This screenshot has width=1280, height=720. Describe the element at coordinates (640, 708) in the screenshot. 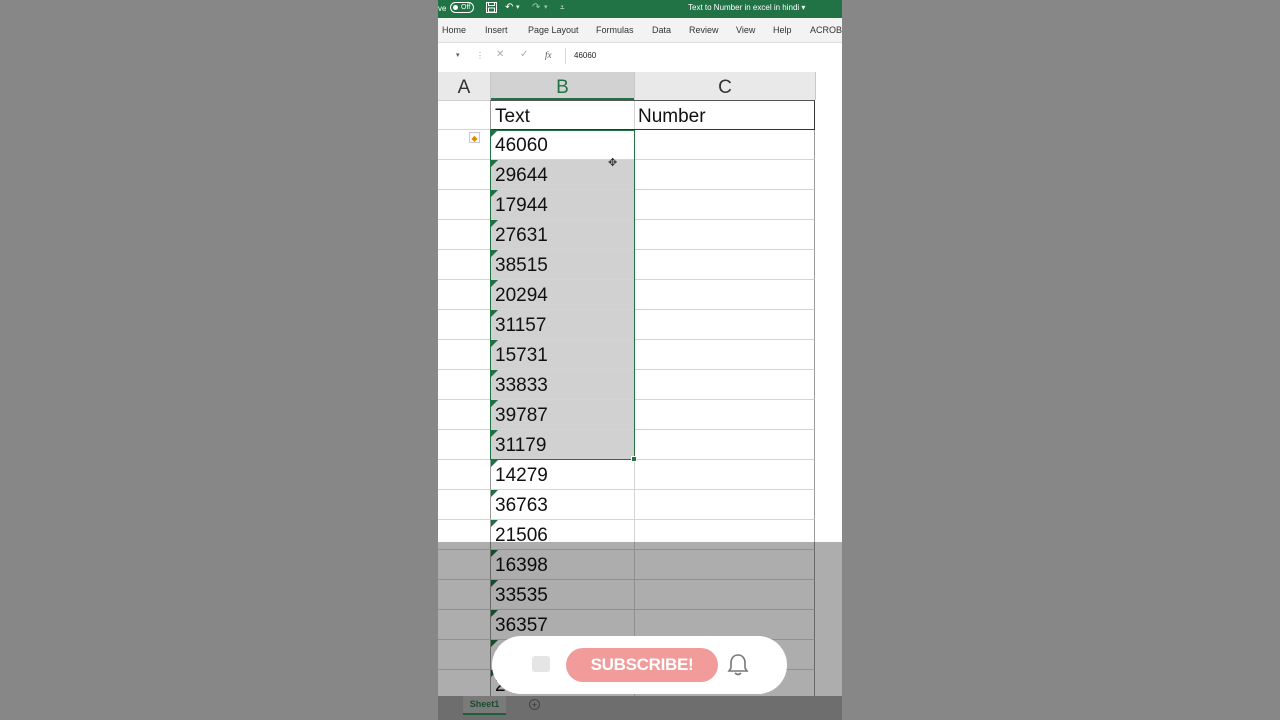

I see `sheet-tabs-bar: Sheet1 +` at that location.